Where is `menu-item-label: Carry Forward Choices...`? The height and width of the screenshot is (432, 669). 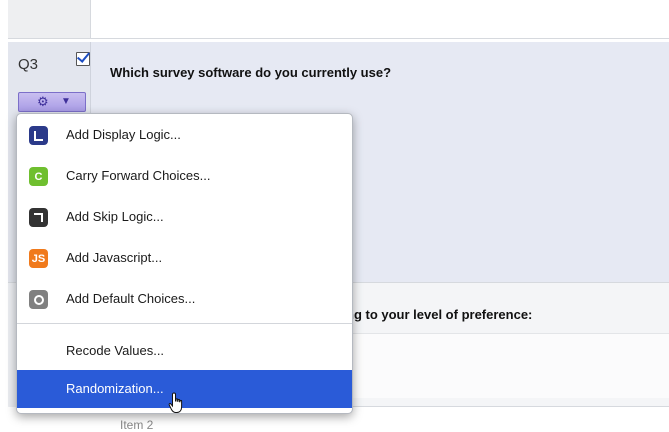 menu-item-label: Carry Forward Choices... is located at coordinates (138, 175).